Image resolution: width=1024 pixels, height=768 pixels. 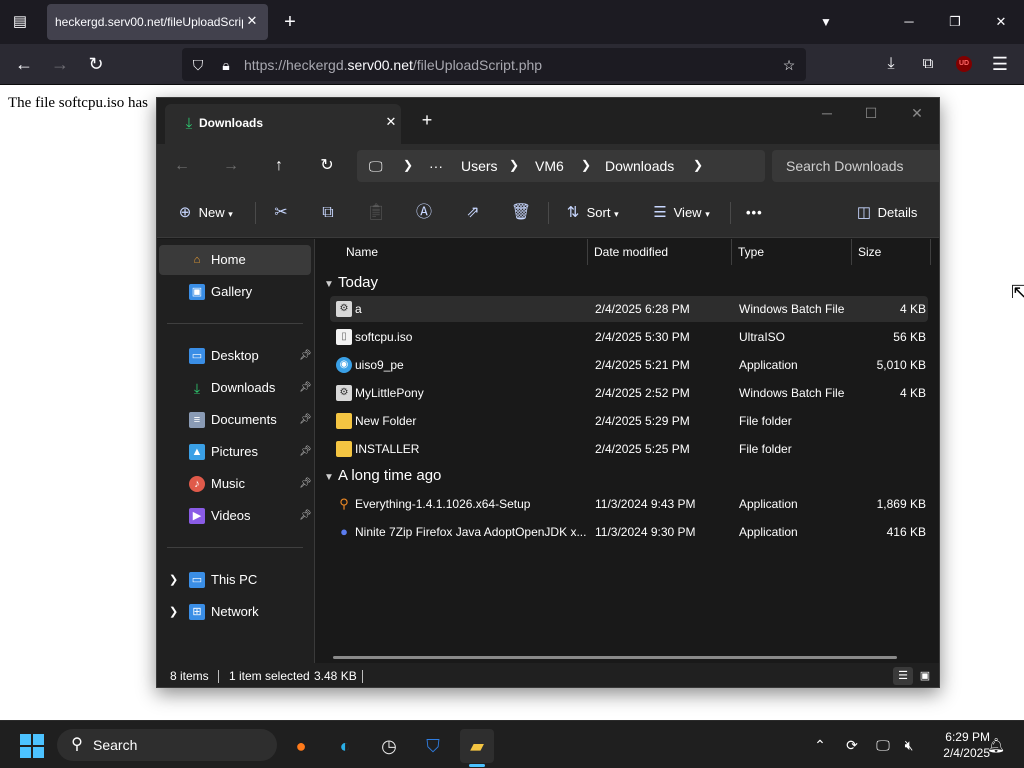 I want to click on group-header-long-time-ago: ▼ A long time ago, so click(x=382, y=476).